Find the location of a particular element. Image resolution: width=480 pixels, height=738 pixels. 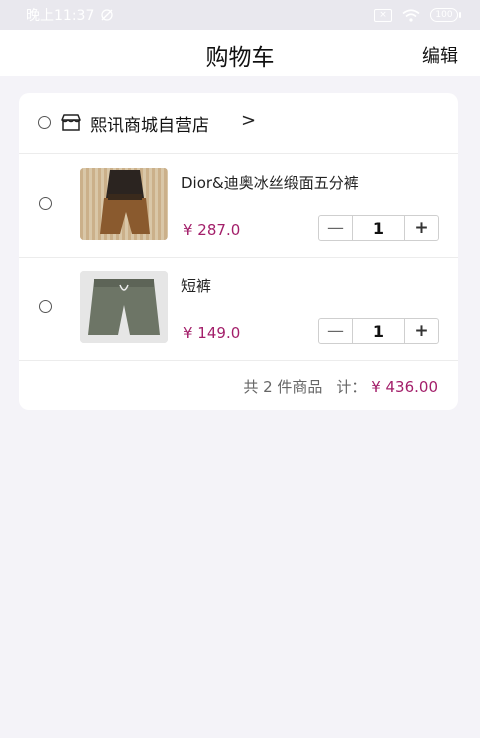

product-price: ¥ 287.0 is located at coordinates (212, 230).